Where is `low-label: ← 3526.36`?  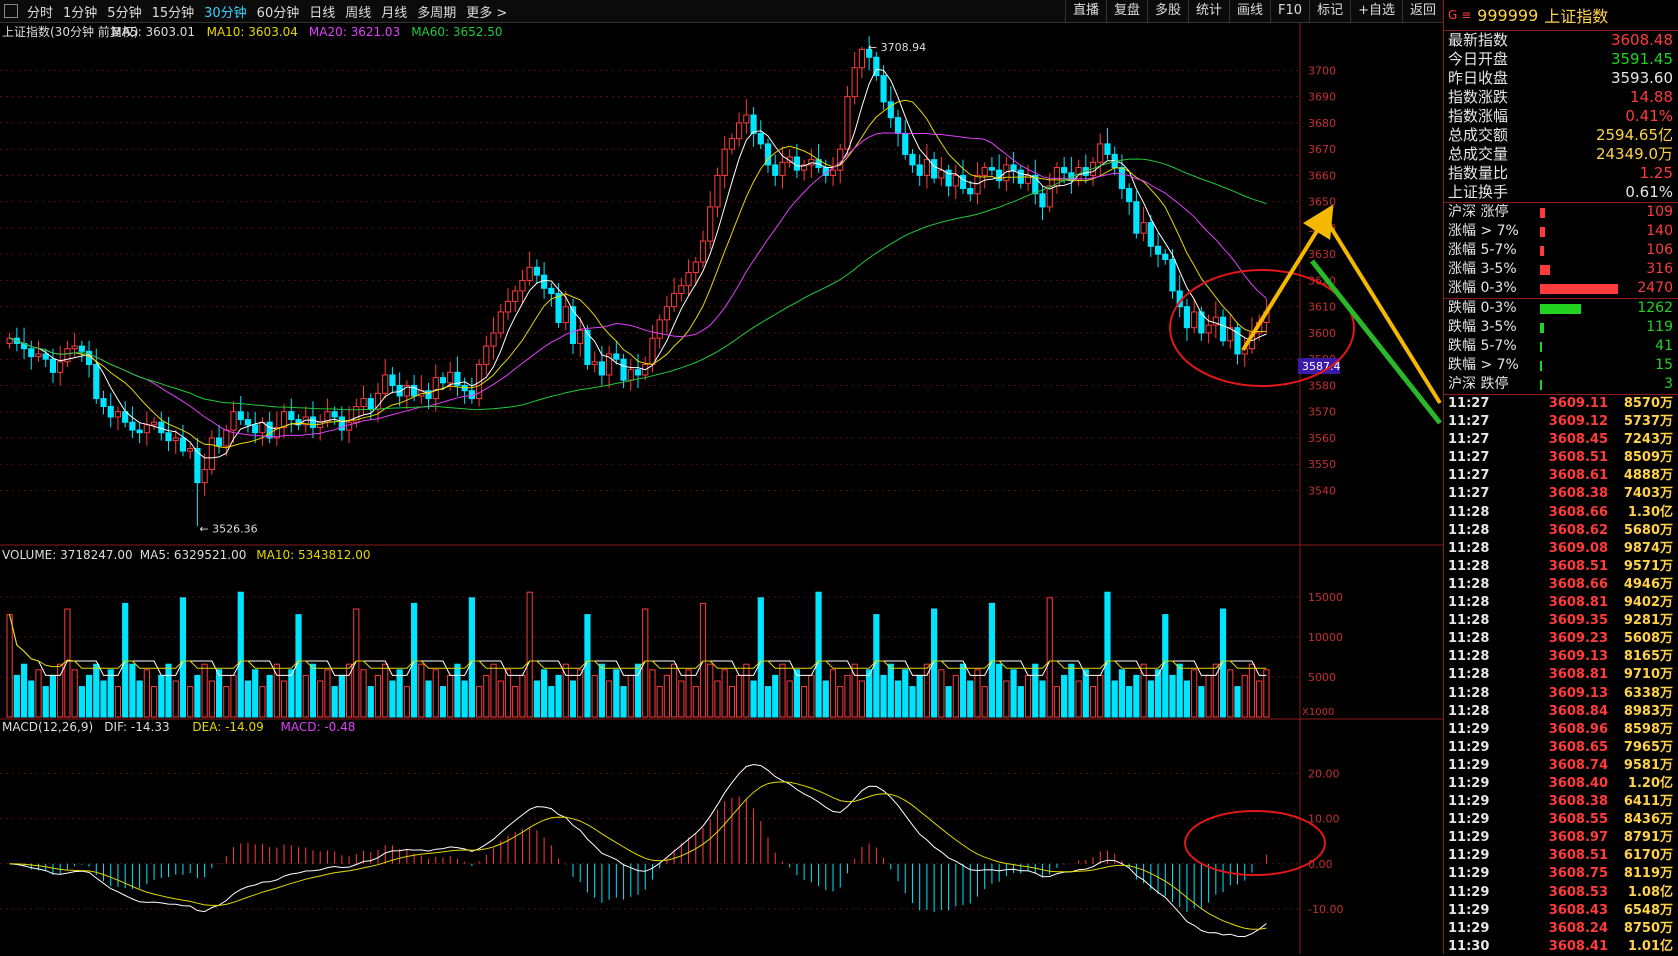 low-label: ← 3526.36 is located at coordinates (228, 528).